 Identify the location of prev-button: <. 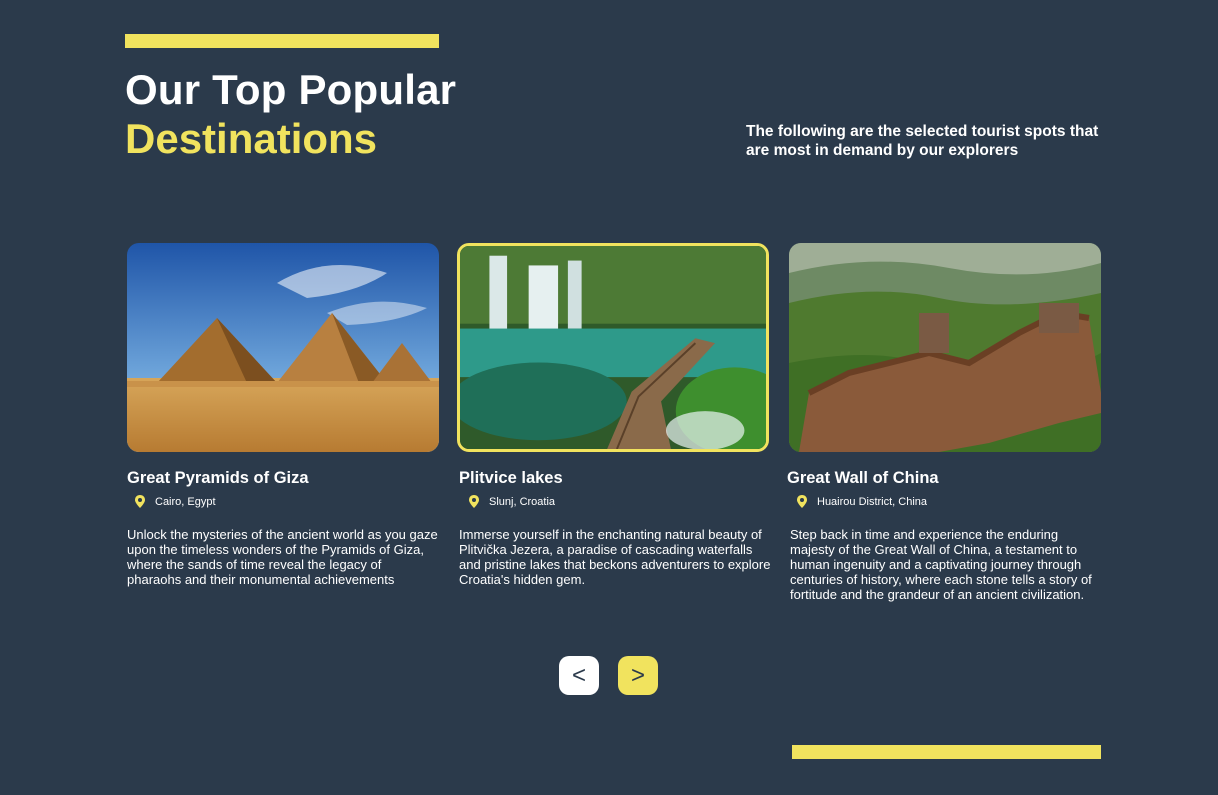
(579, 675).